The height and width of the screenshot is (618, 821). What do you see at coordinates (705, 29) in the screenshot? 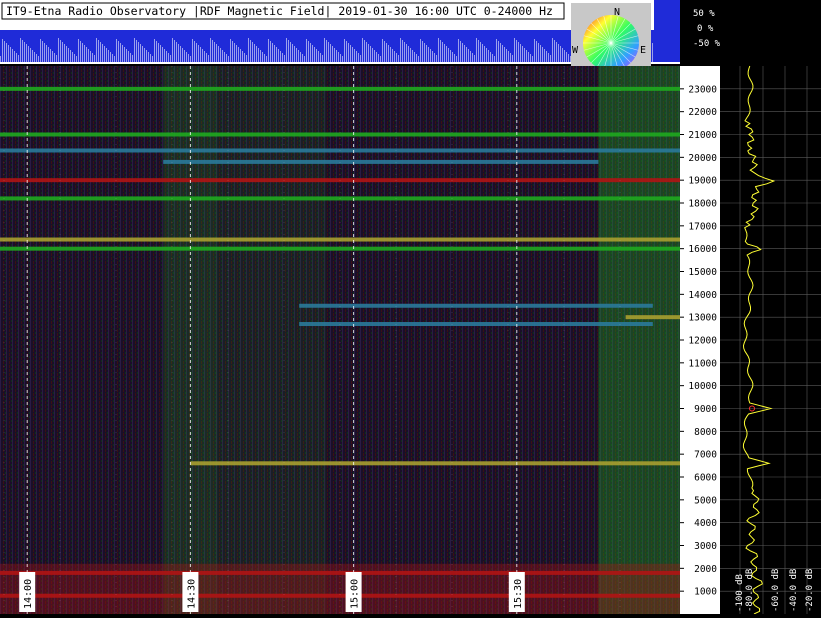
I see `phase-label-mid: 0 %` at bounding box center [705, 29].